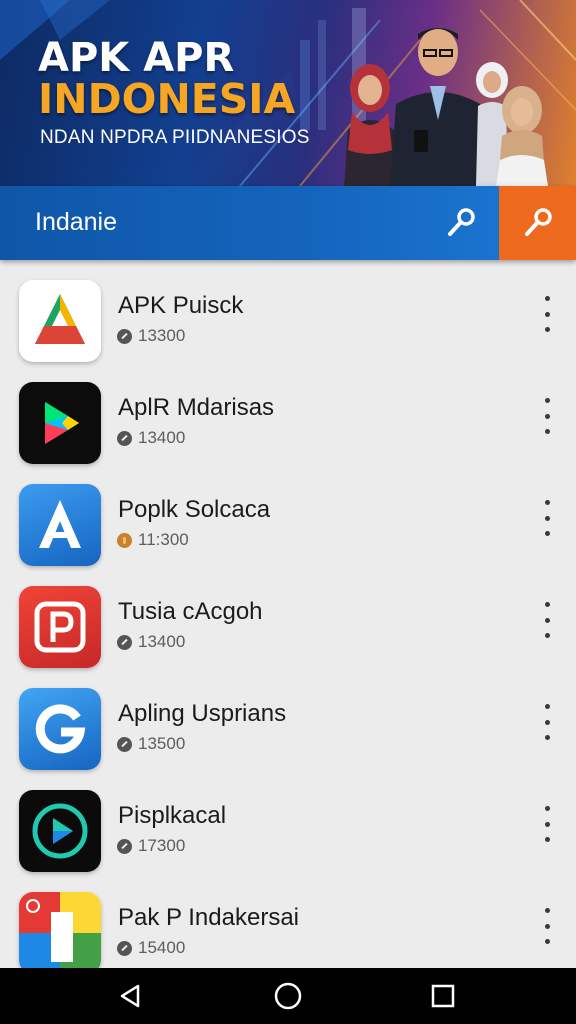  What do you see at coordinates (175, 137) in the screenshot?
I see `banner-subtitle: NDAN NPDRA PIIDNANESIOS` at bounding box center [175, 137].